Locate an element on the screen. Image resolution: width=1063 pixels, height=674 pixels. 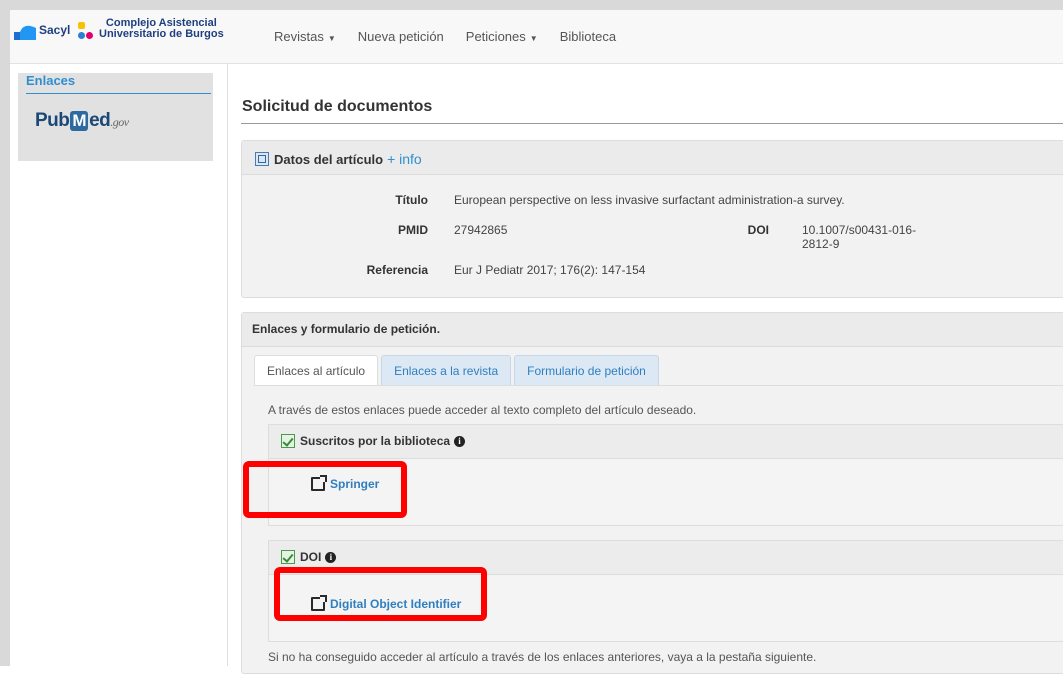
article-panel-title: Datos del artículo is located at coordinates (329, 159).